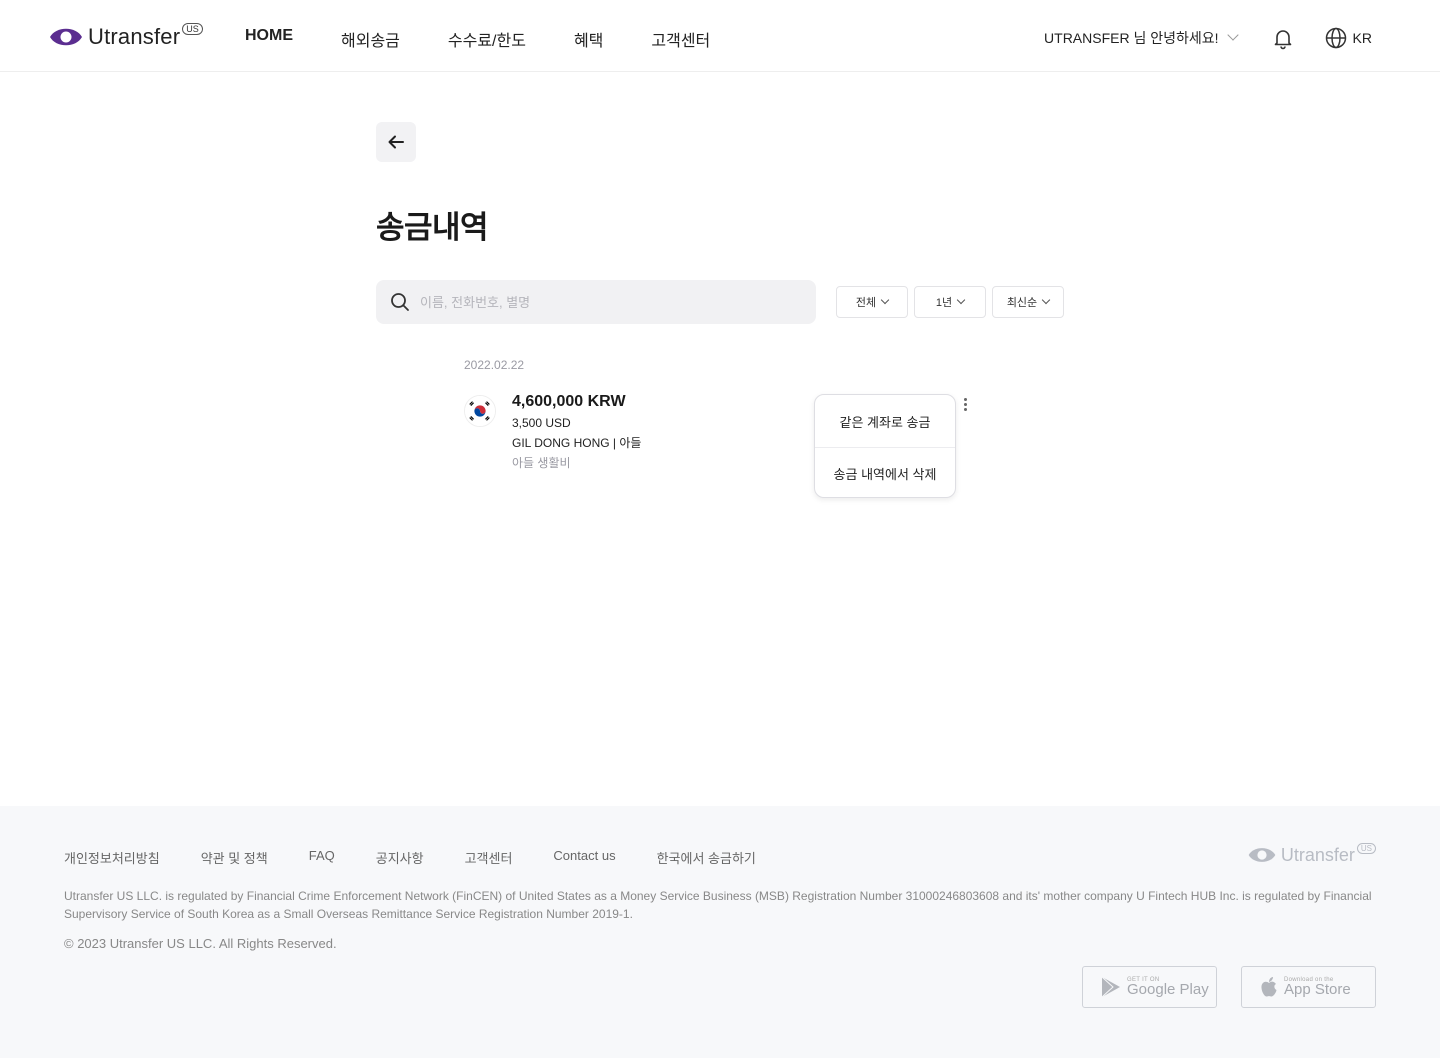 This screenshot has width=1440, height=1058. What do you see at coordinates (680, 39) in the screenshot?
I see `nav-support: 고객센터` at bounding box center [680, 39].